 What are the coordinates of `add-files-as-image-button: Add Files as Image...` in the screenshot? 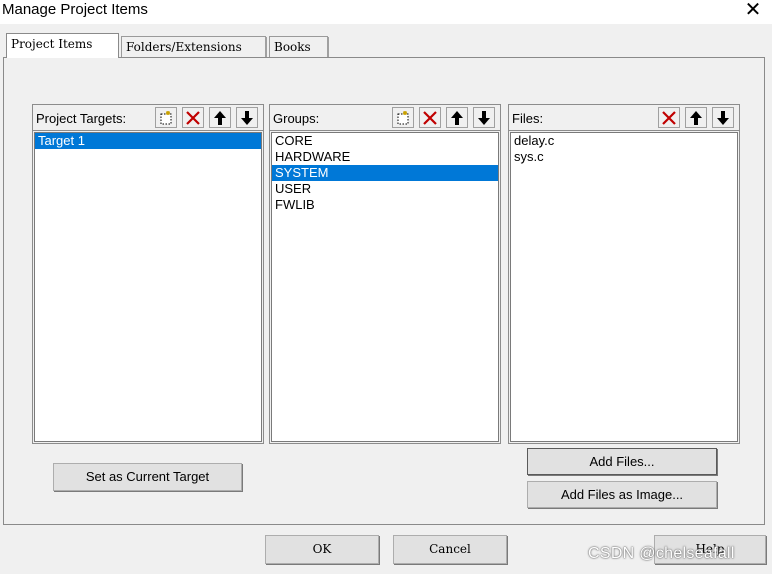 It's located at (622, 494).